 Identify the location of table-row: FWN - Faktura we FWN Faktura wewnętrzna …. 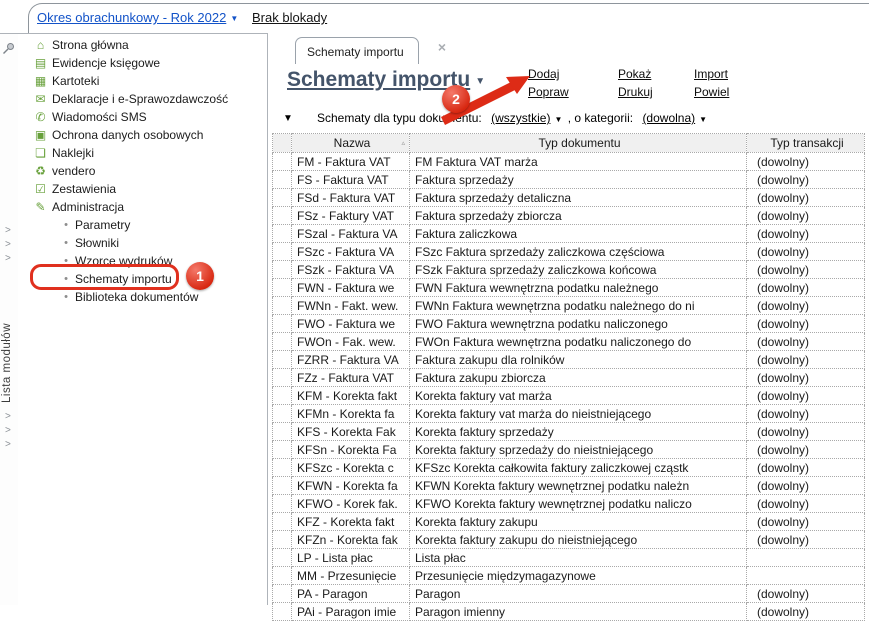
(568, 287).